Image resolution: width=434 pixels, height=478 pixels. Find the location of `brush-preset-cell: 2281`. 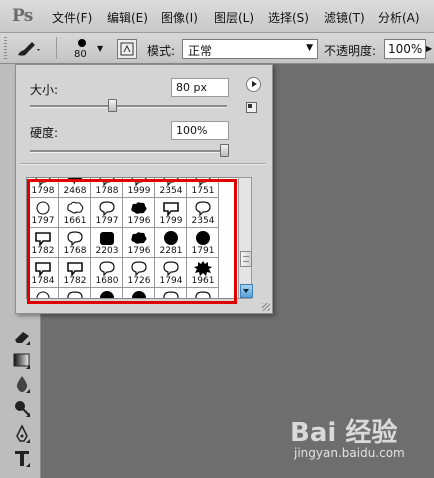

brush-preset-cell: 2281 is located at coordinates (171, 243).